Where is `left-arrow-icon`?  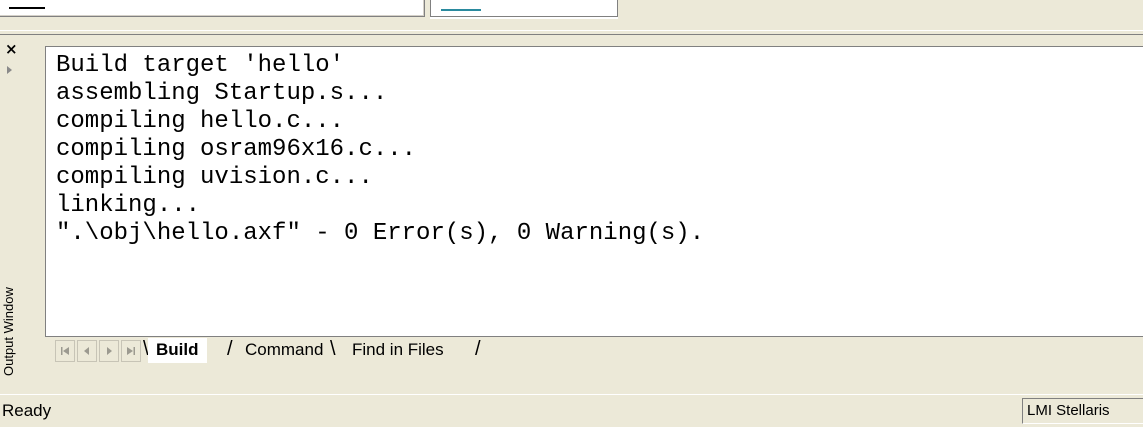
left-arrow-icon is located at coordinates (86, 351).